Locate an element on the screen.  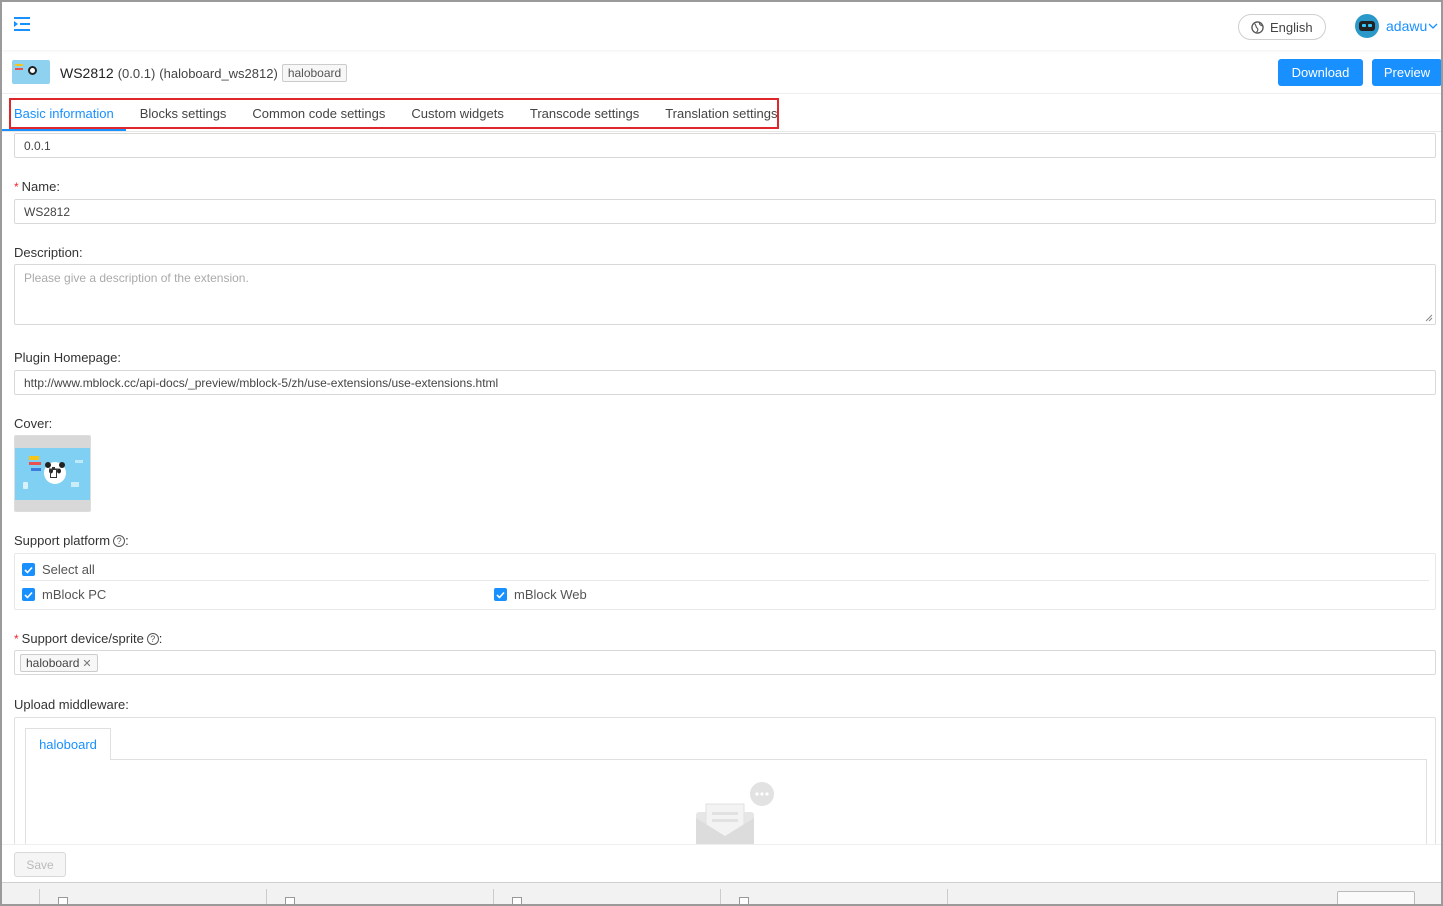
tab-custom-widgets: Custom widgets is located at coordinates (457, 113).